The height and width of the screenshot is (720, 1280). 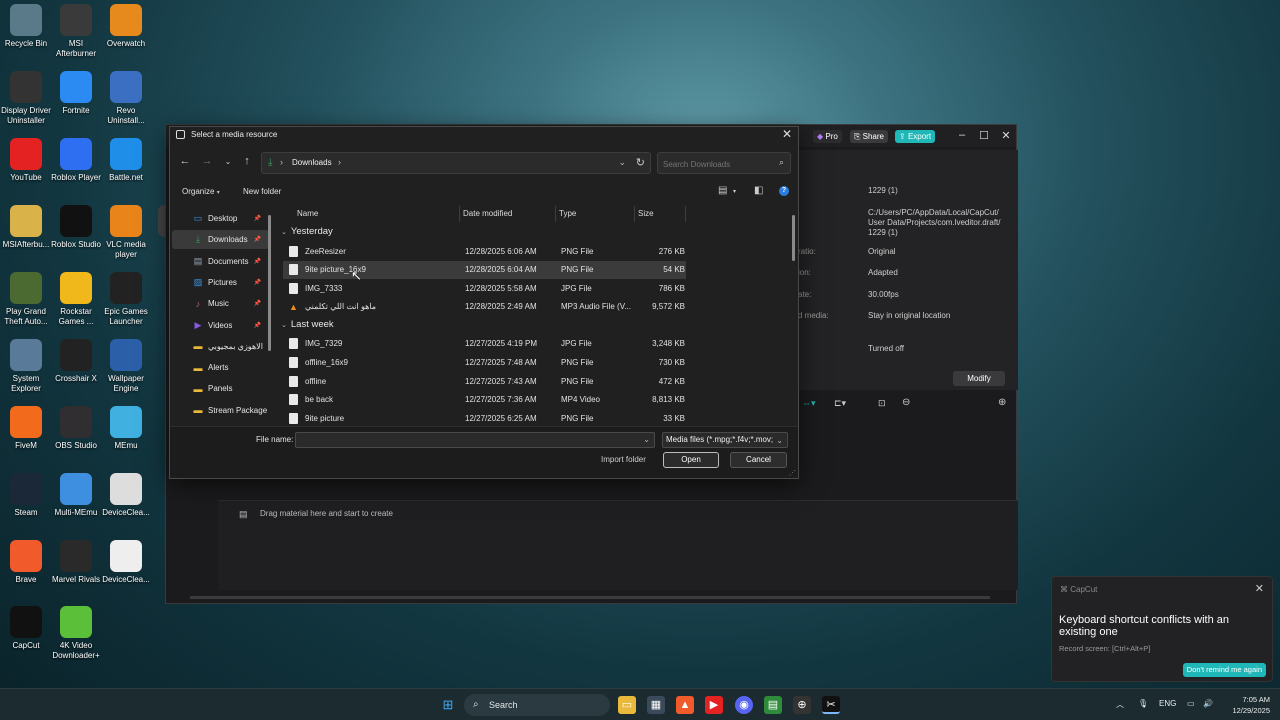 What do you see at coordinates (220, 240) in the screenshot?
I see `nav-item-downloads: ⤓ Downloads 📌` at bounding box center [220, 240].